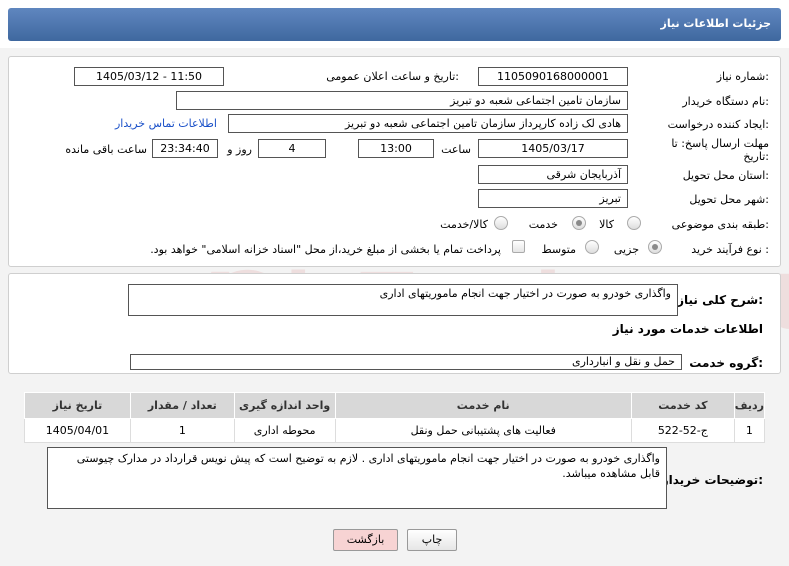  Describe the element at coordinates (742, 76) in the screenshot. I see `need-number-label: شماره نیاز:` at that location.